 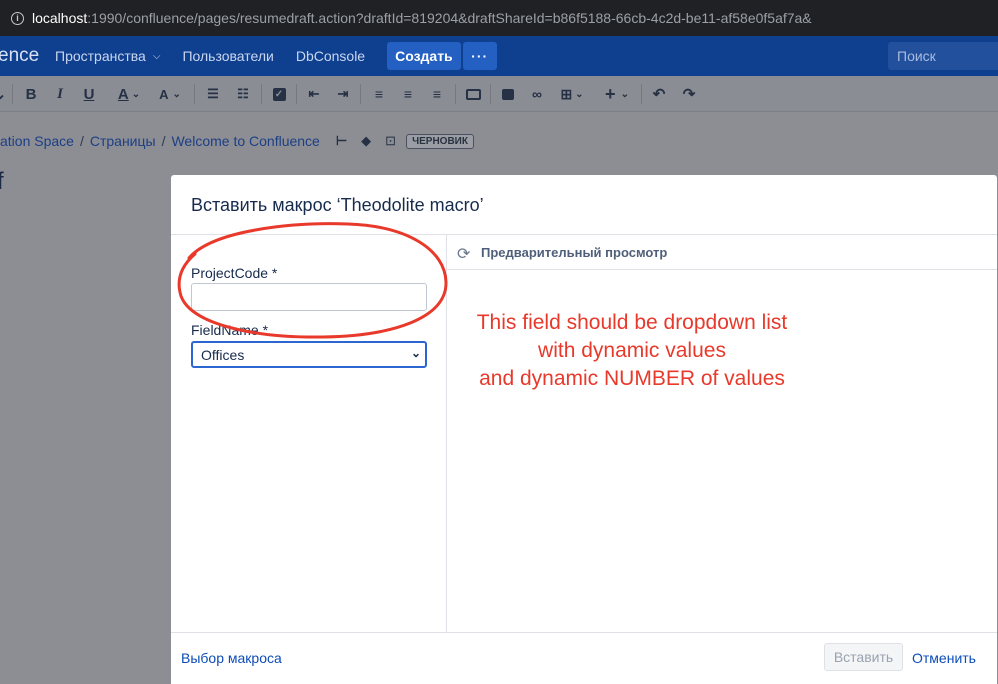 I want to click on annotation-line: with dynamic values, so click(x=632, y=350).